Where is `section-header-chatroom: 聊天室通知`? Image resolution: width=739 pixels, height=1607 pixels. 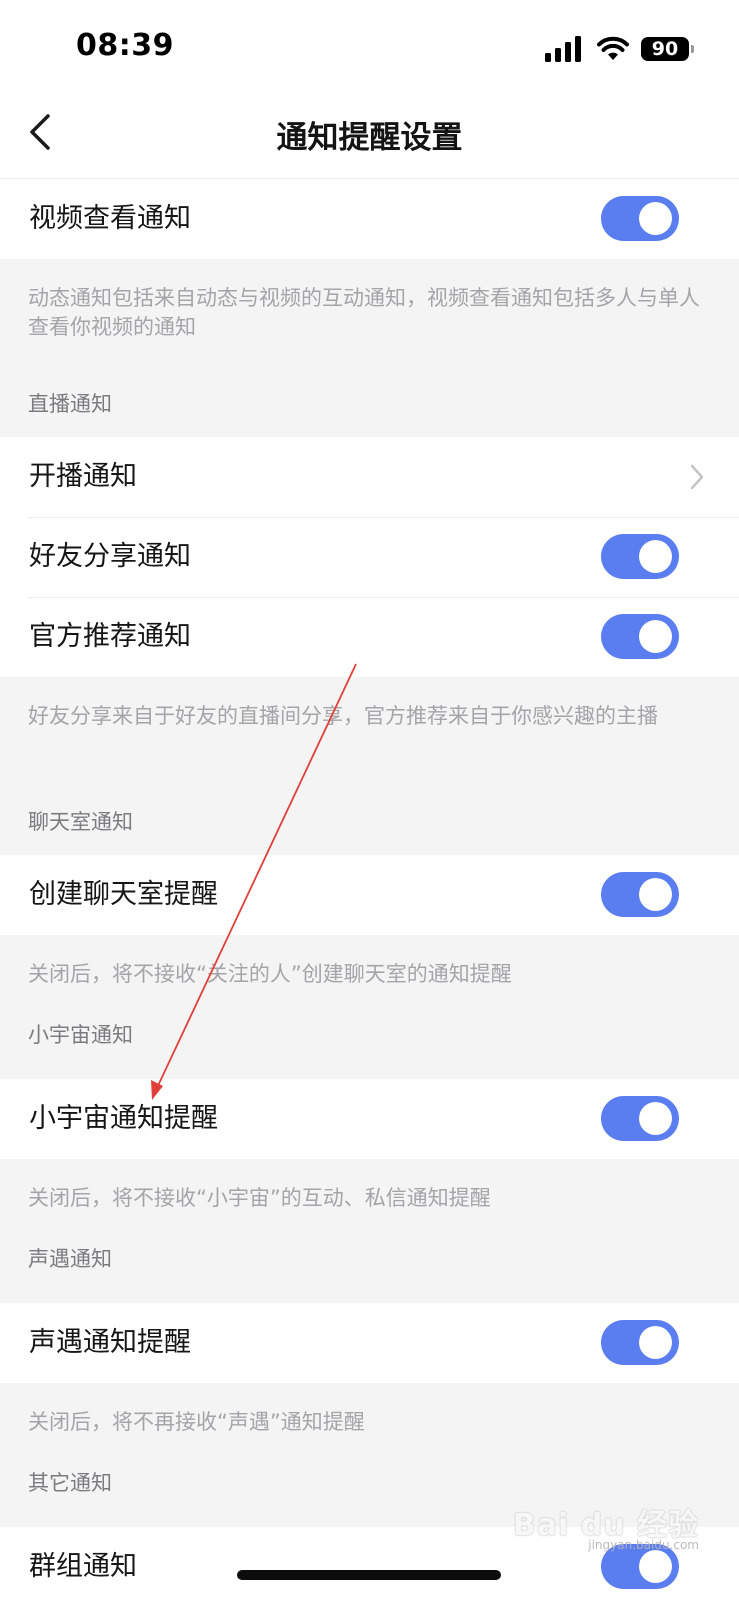
section-header-chatroom: 聊天室通知 is located at coordinates (80, 822).